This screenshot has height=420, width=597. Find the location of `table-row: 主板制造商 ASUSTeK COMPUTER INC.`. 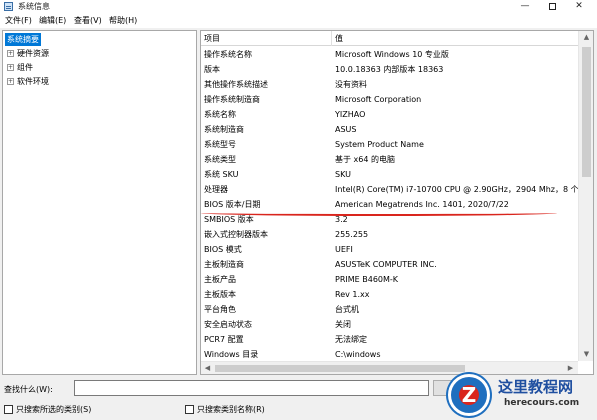

table-row: 主板制造商 ASUSTeK COMPUTER INC. is located at coordinates (389, 264).